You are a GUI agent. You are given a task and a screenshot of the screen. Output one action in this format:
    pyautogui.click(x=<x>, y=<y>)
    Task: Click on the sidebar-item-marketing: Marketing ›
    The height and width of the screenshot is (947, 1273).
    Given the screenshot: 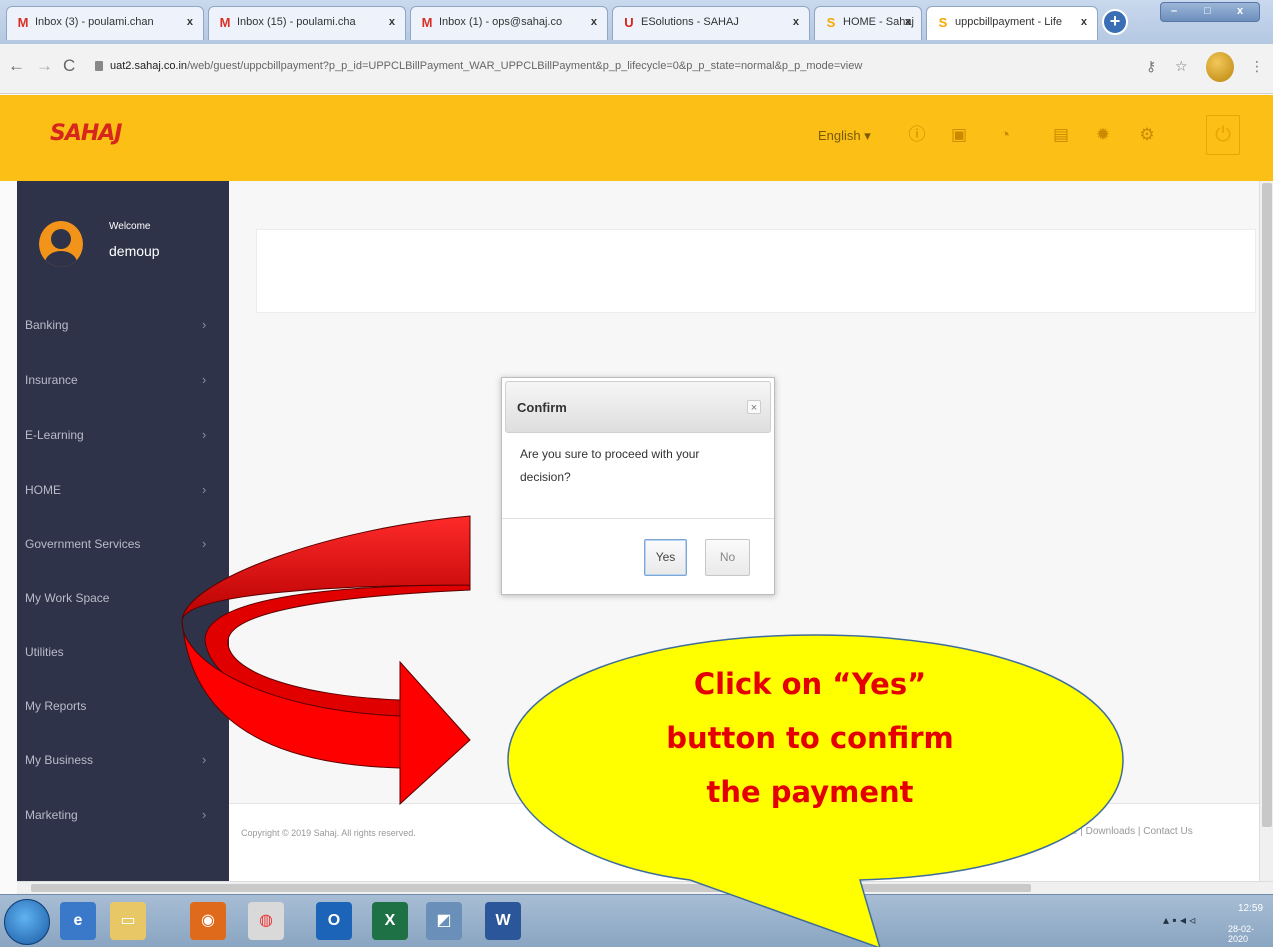 What is the action you would take?
    pyautogui.click(x=123, y=817)
    